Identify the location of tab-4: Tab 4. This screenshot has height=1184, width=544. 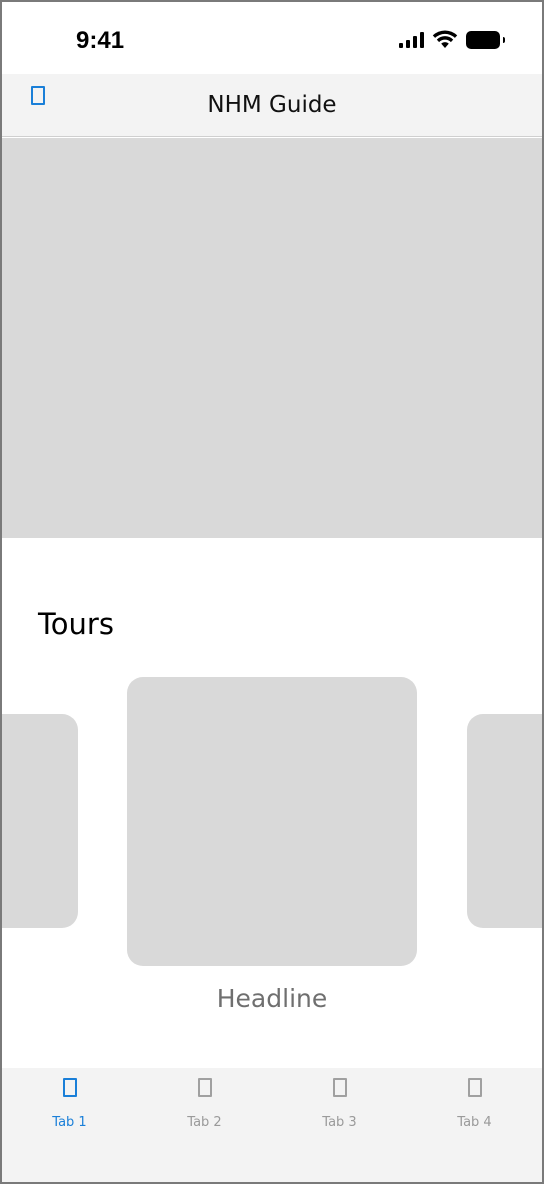
(474, 1125).